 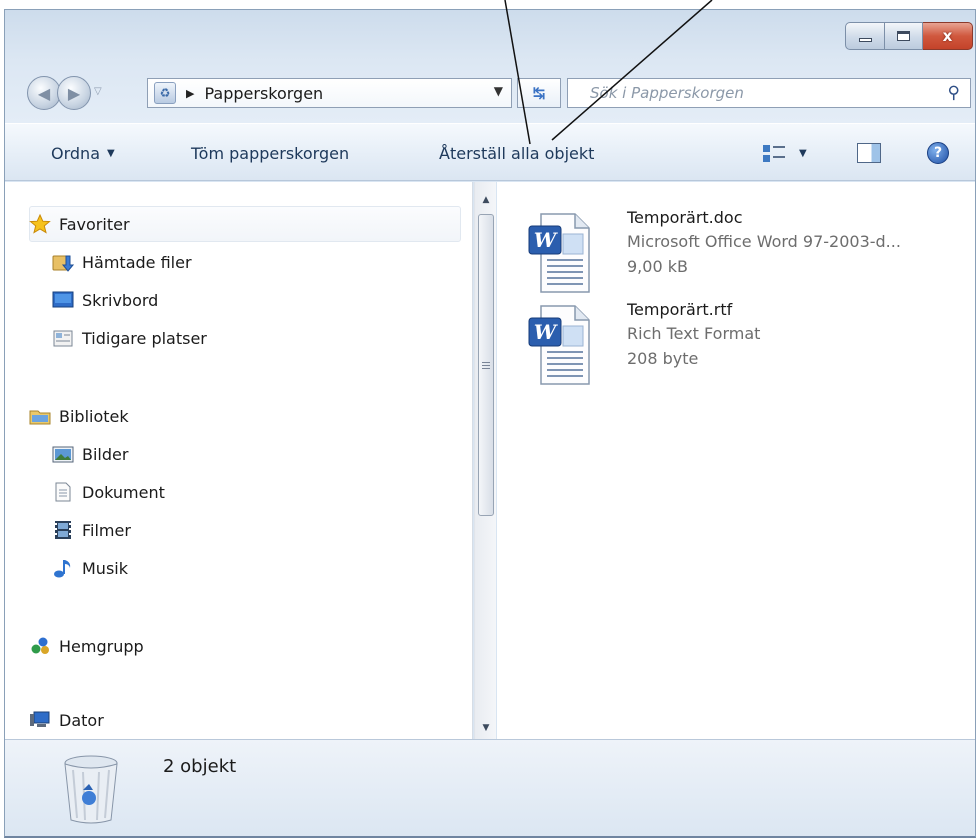 I want to click on homegroup-label: Hemgrupp, so click(x=101, y=646).